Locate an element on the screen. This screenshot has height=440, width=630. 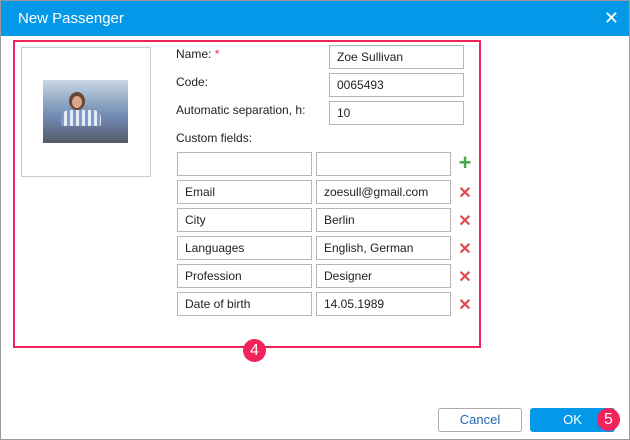
add-icon: + is located at coordinates (465, 163).